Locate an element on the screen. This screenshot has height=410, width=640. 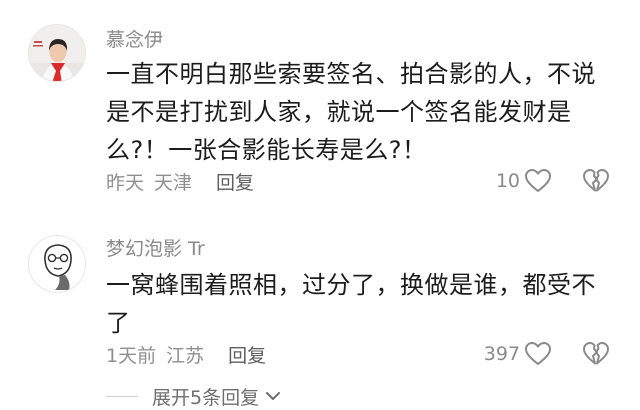
person-photo-avatar-icon is located at coordinates (57, 53).